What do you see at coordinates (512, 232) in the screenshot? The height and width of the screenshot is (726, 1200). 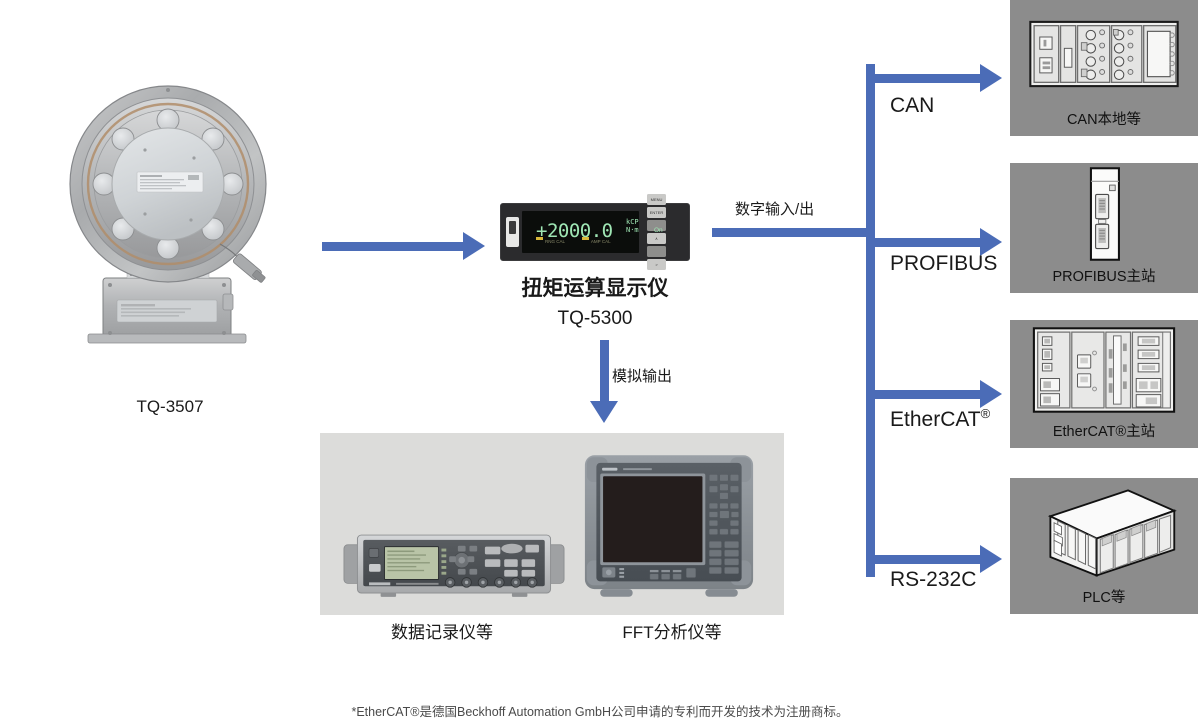 I see `power-switch-icon` at bounding box center [512, 232].